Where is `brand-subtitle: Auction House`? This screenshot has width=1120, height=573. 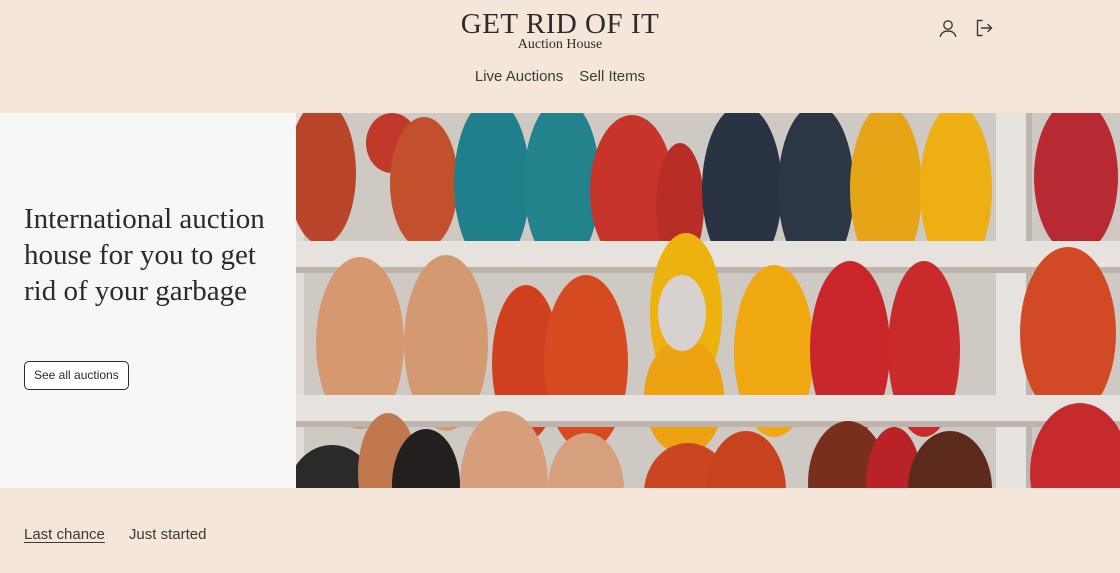
brand-subtitle: Auction House is located at coordinates (560, 44).